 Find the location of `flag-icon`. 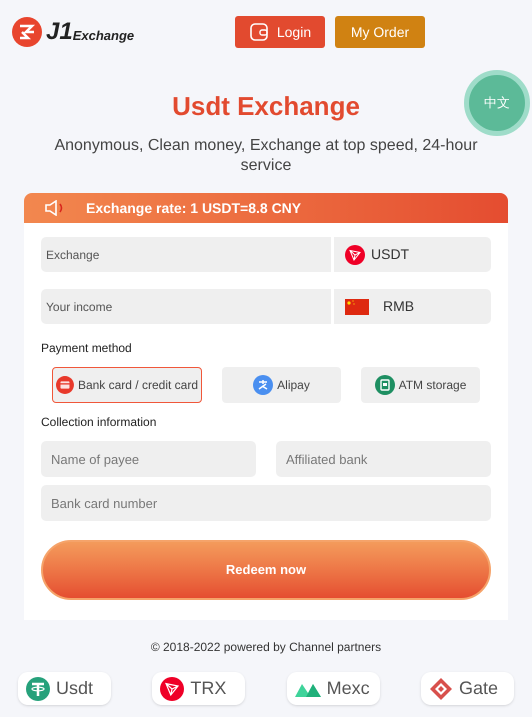

flag-icon is located at coordinates (357, 306).